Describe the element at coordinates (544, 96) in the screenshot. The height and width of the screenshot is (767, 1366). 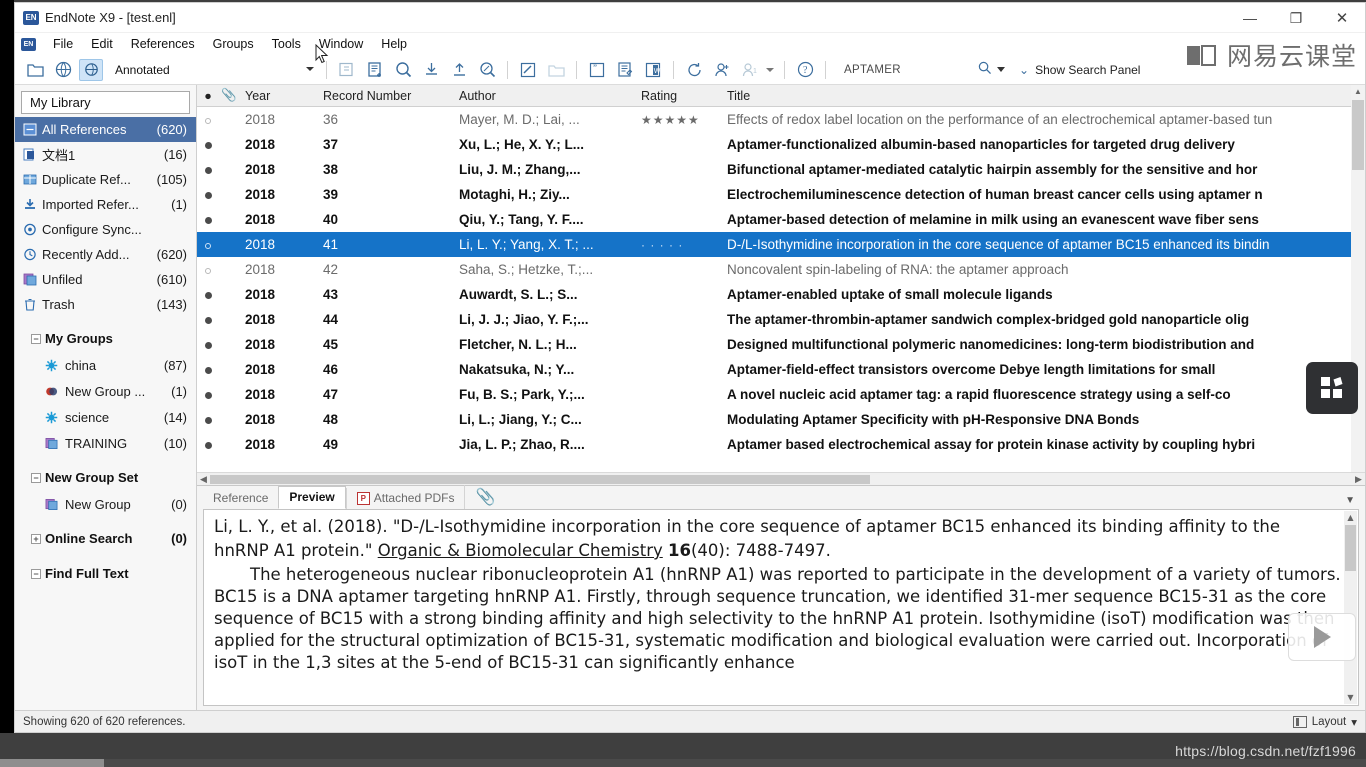
I see `column-author: Author` at that location.